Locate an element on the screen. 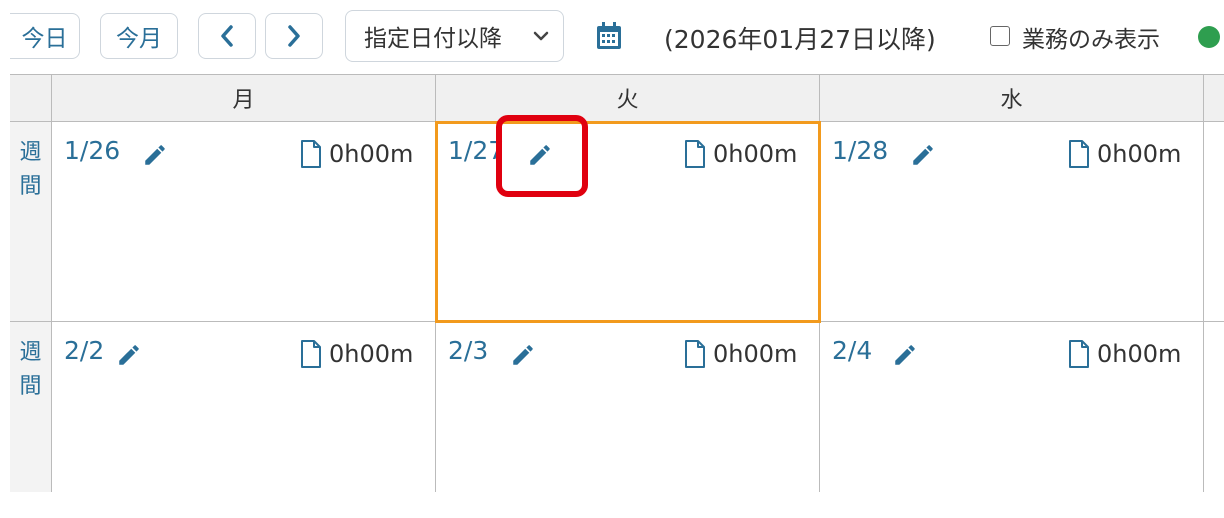  this-month-button: 今月 is located at coordinates (139, 36).